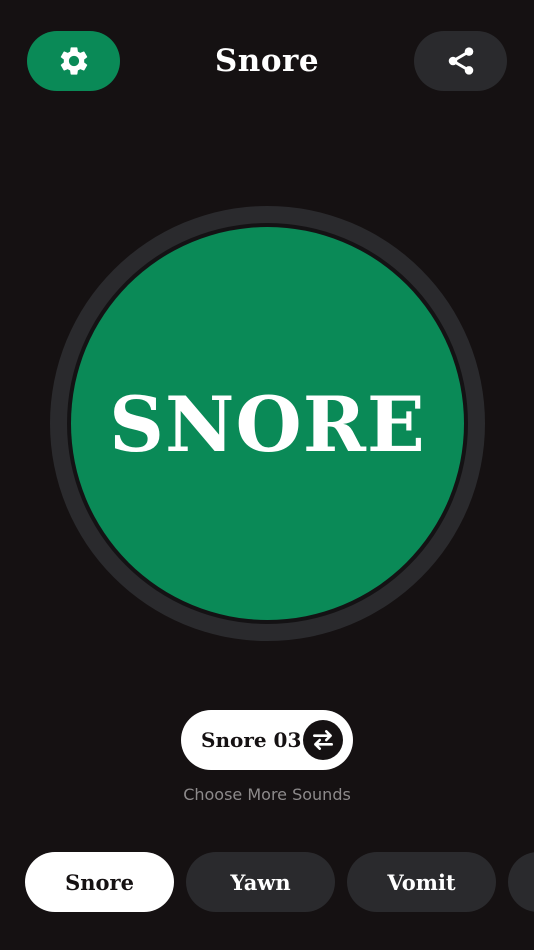 The width and height of the screenshot is (534, 950). What do you see at coordinates (421, 882) in the screenshot?
I see `tab-vomit: Vomit` at bounding box center [421, 882].